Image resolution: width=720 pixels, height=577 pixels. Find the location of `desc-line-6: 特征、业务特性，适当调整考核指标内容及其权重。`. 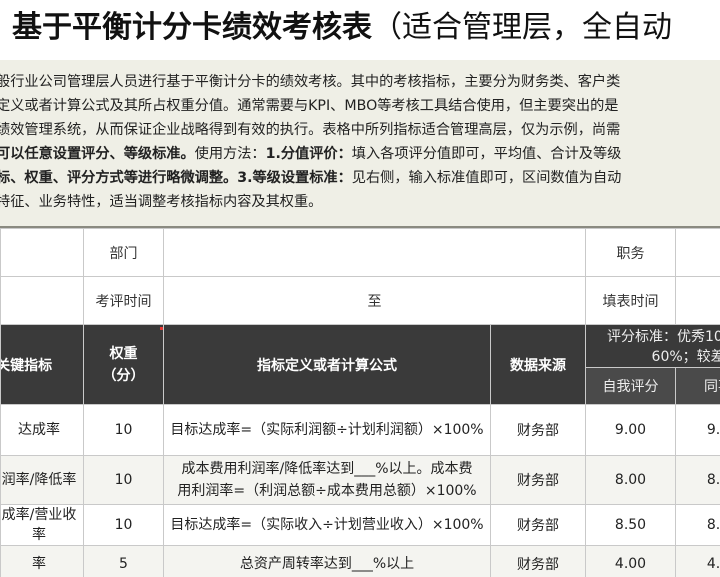

desc-line-6: 特征、业务特性，适当调整考核指标内容及其权重。 is located at coordinates (161, 202).